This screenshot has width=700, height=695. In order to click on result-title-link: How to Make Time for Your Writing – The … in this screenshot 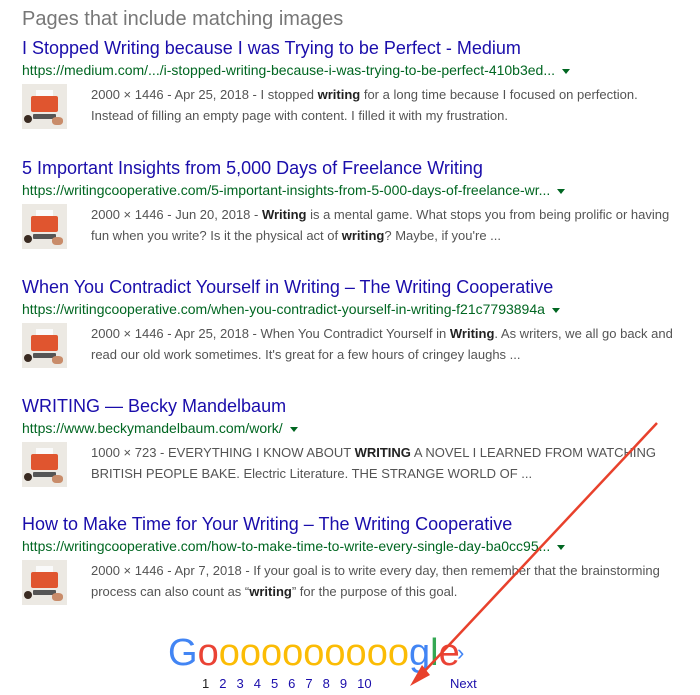, I will do `click(352, 524)`.